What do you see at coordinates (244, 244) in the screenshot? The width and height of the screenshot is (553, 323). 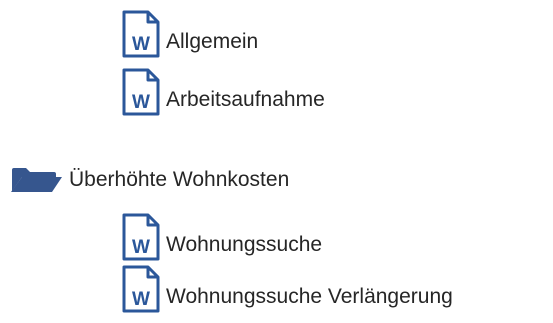 I see `tree-item-label: Wohnungssuche` at bounding box center [244, 244].